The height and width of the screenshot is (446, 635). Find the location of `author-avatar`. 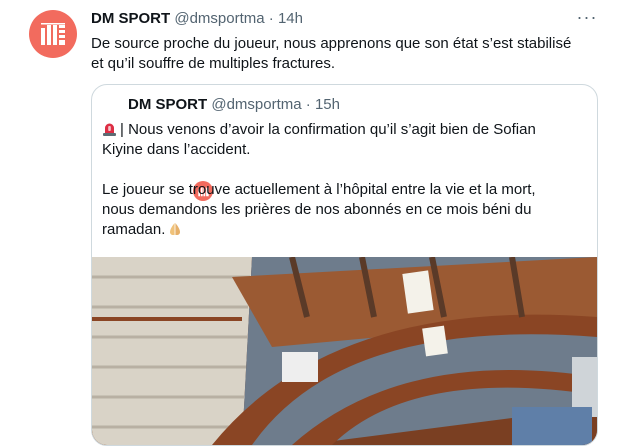

author-avatar is located at coordinates (53, 34).